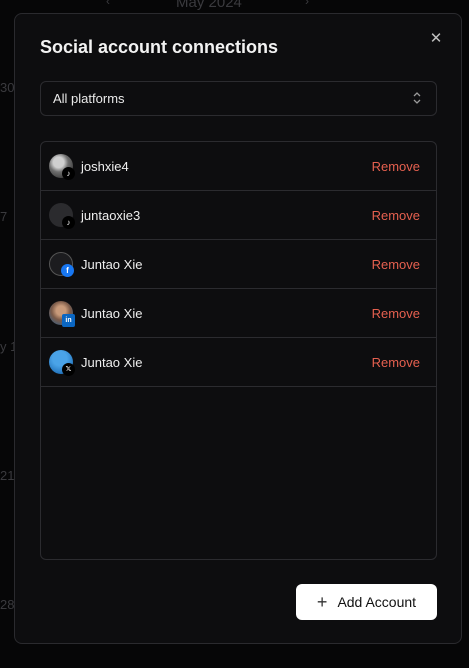 The image size is (469, 668). Describe the element at coordinates (105, 166) in the screenshot. I see `account-name: joshxie4` at that location.